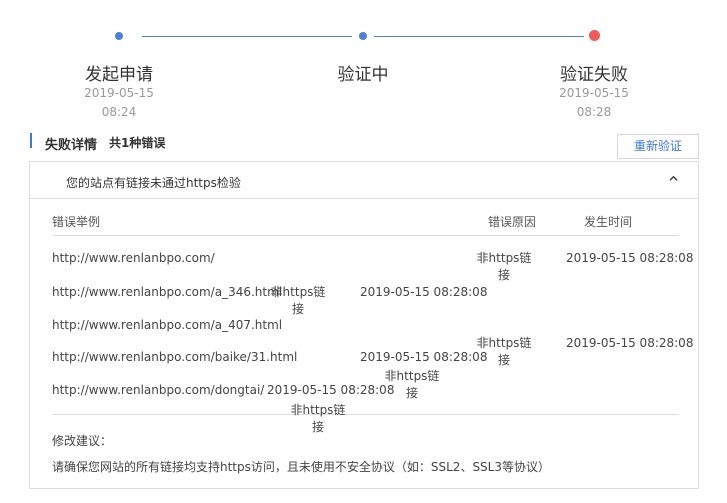  Describe the element at coordinates (31, 140) in the screenshot. I see `section-marker` at that location.